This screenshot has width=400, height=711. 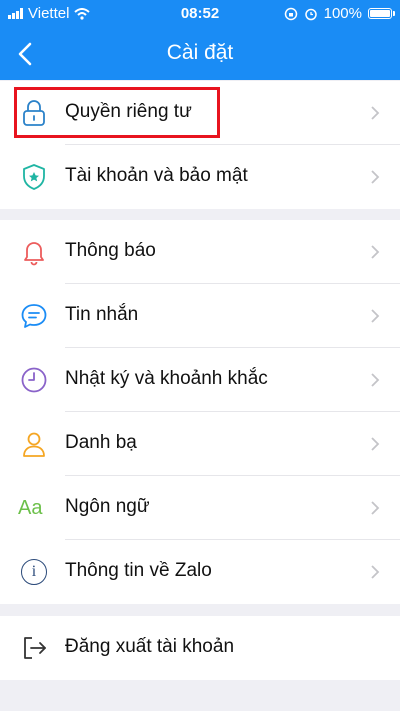 What do you see at coordinates (200, 316) in the screenshot?
I see `settings-item-messages: Tin nhắn` at bounding box center [200, 316].